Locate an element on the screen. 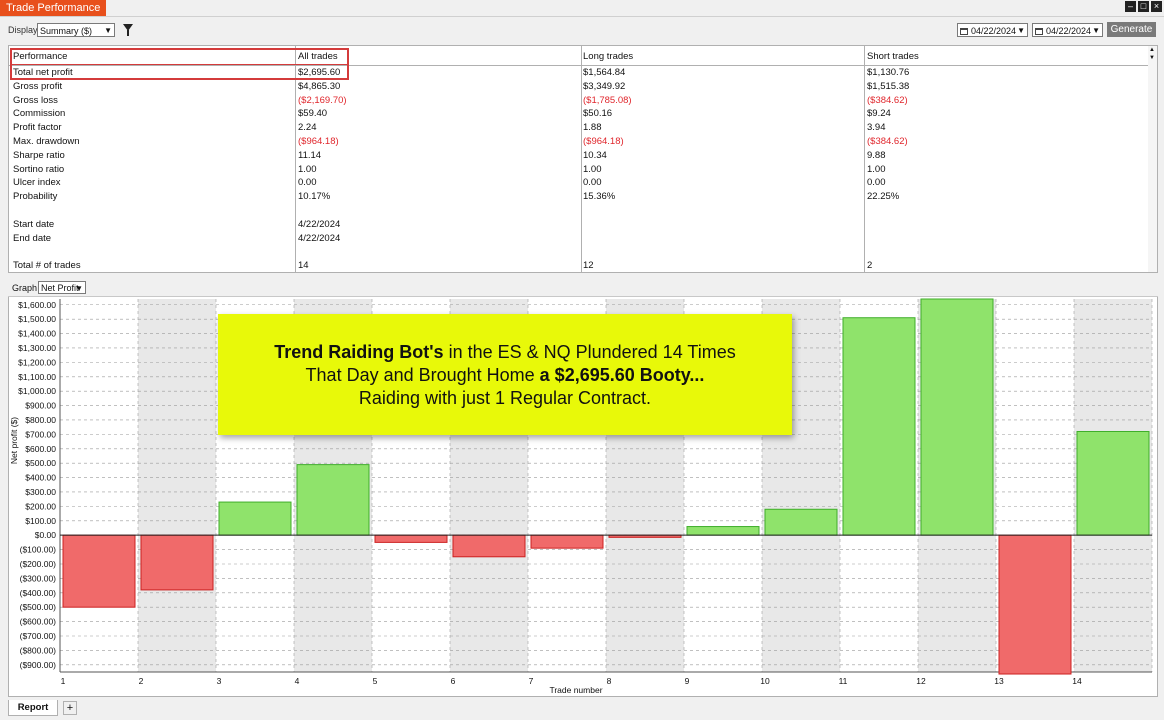 Image resolution: width=1164 pixels, height=720 pixels. x-tick-label: 13 is located at coordinates (999, 681).